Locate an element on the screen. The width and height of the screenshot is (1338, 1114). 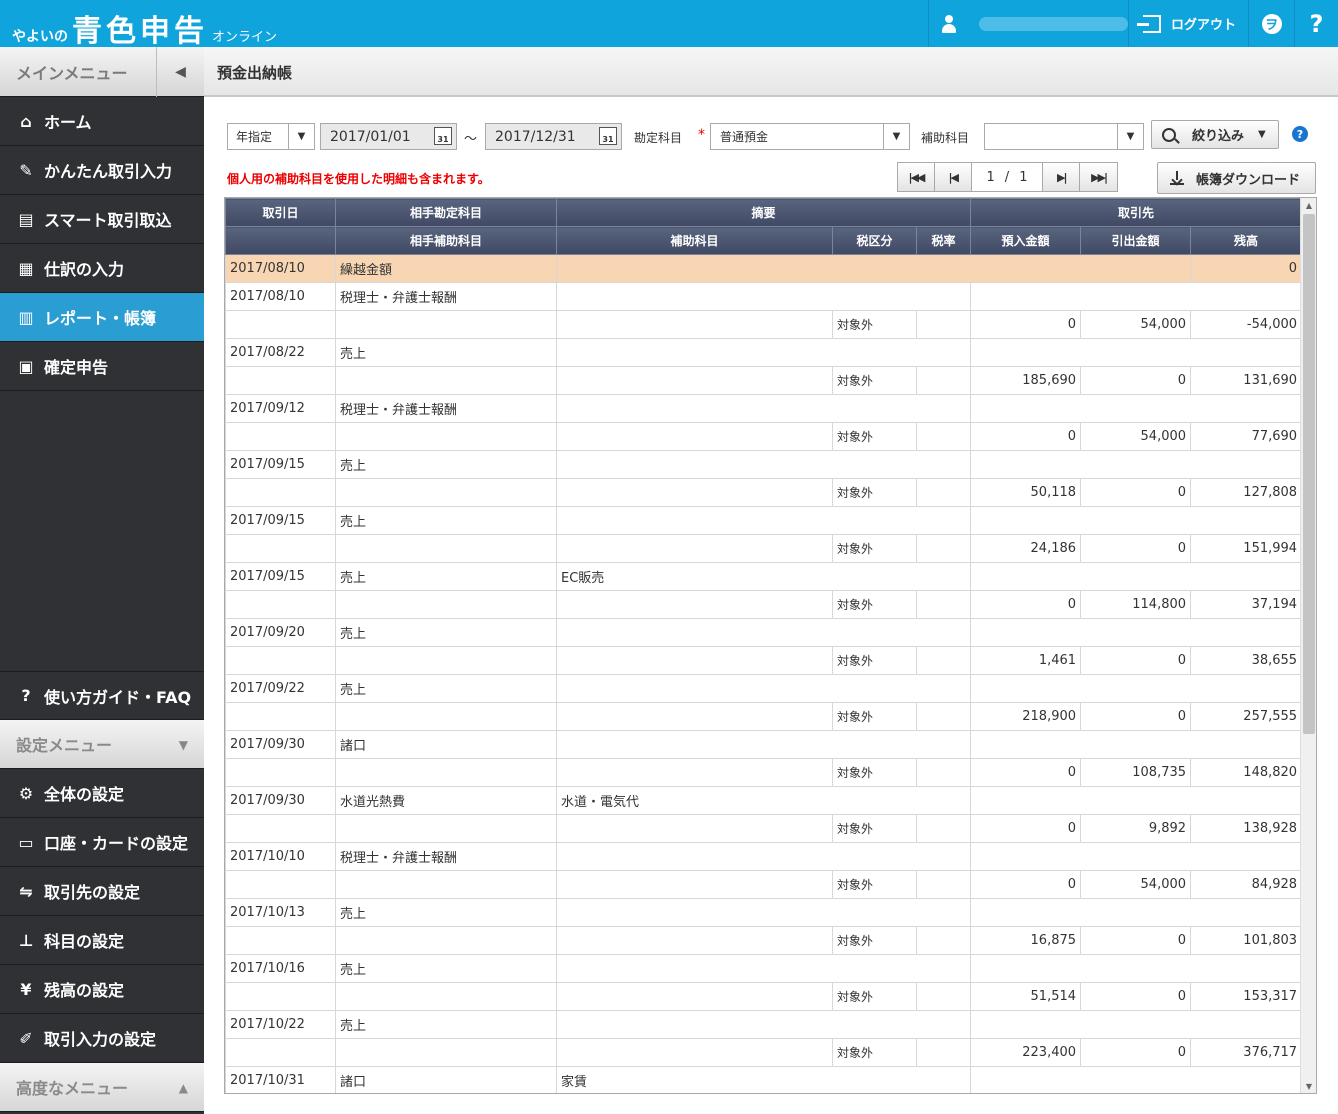
chat-button: ヲ is located at coordinates (1271, 23).